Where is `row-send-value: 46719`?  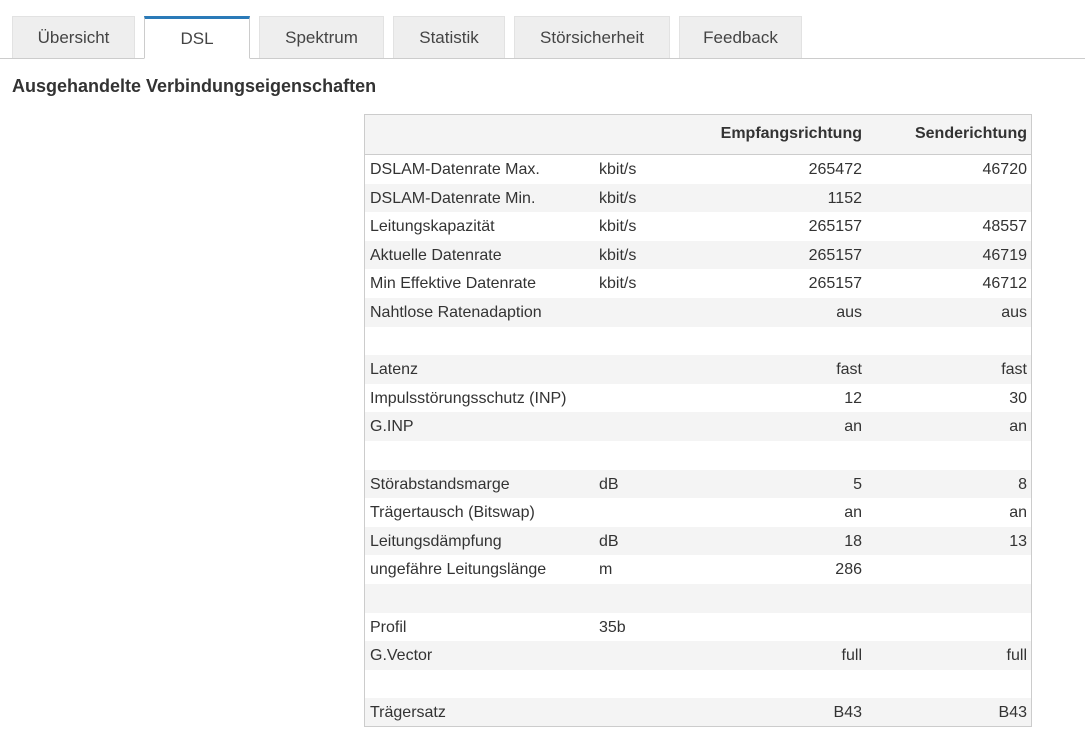
row-send-value: 46719 is located at coordinates (1005, 255).